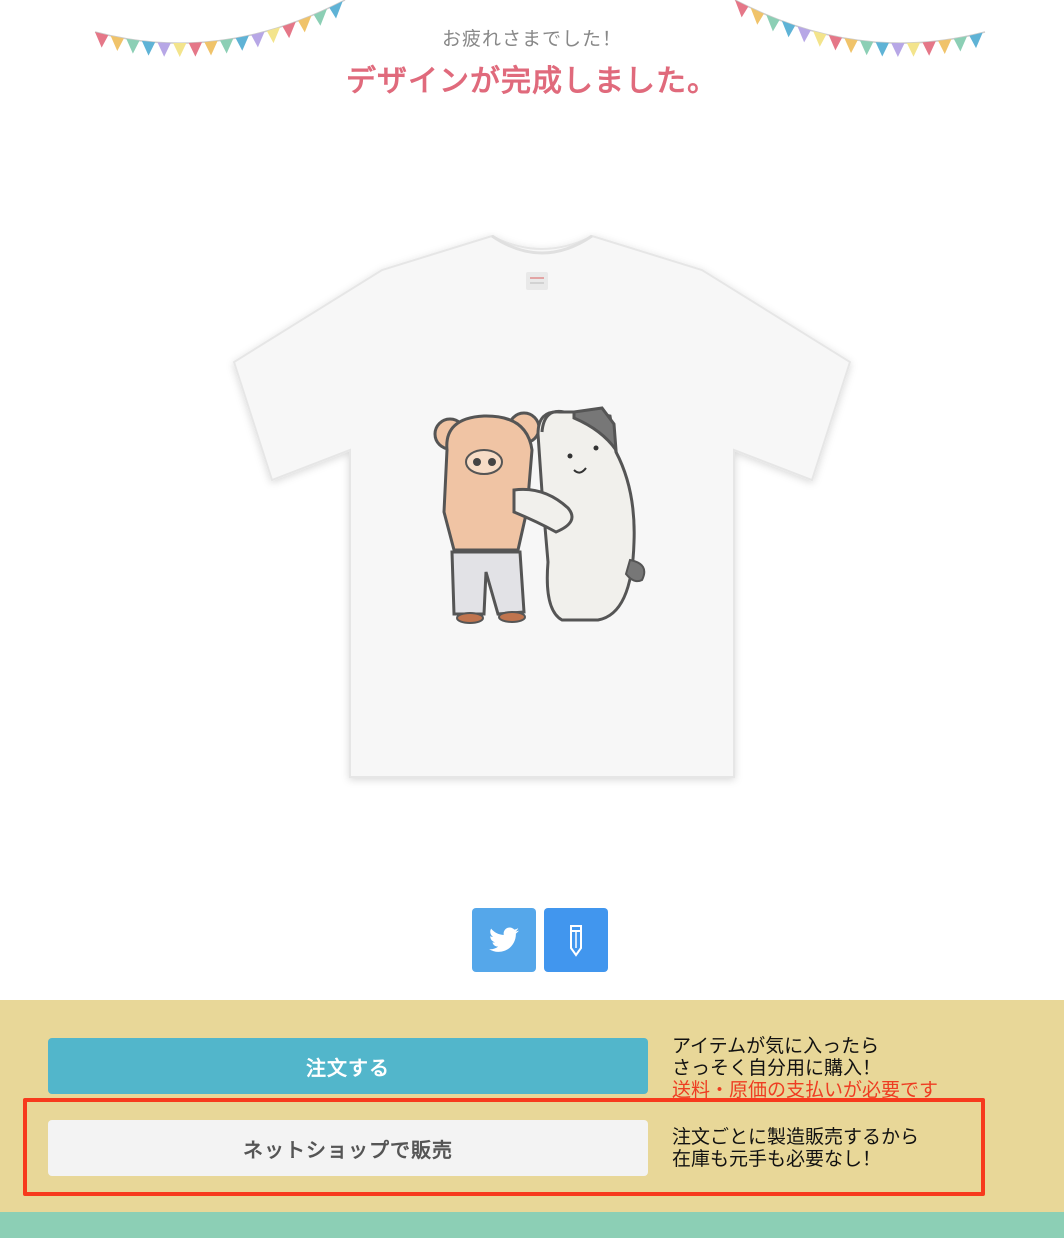 The height and width of the screenshot is (1238, 1064). Describe the element at coordinates (777, 1068) in the screenshot. I see `order-desc-line2: さっそく自分用に購入！` at that location.